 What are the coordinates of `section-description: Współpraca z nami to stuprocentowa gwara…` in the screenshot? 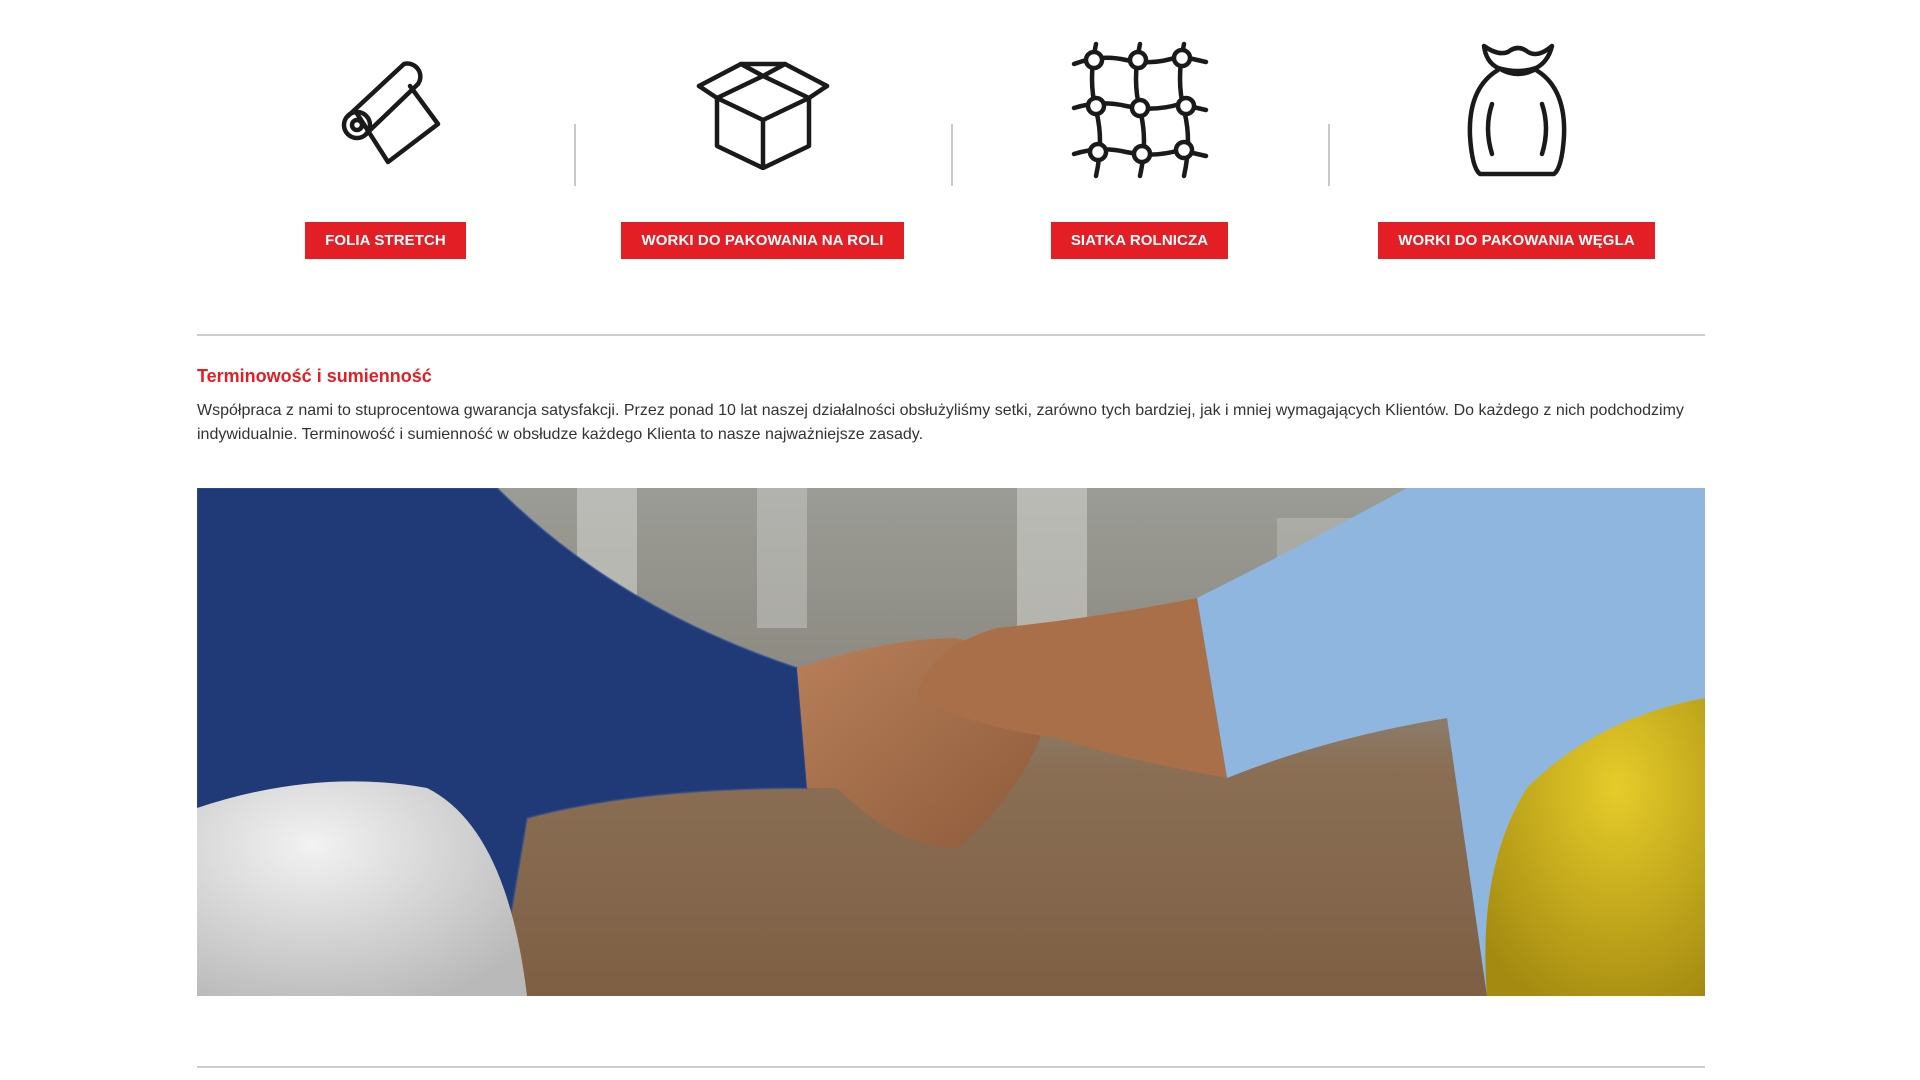 It's located at (940, 422).